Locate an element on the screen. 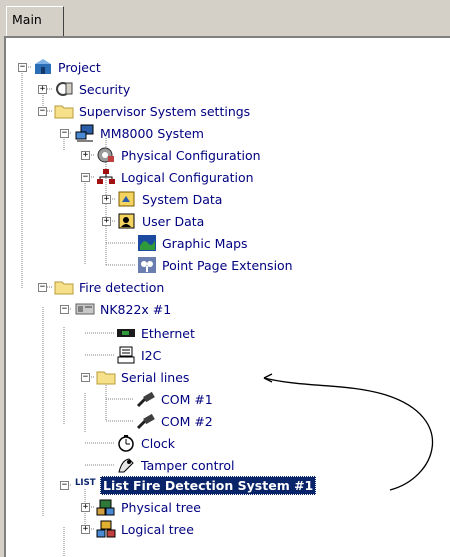 The image size is (450, 557). list-icon: LIST is located at coordinates (85, 485).